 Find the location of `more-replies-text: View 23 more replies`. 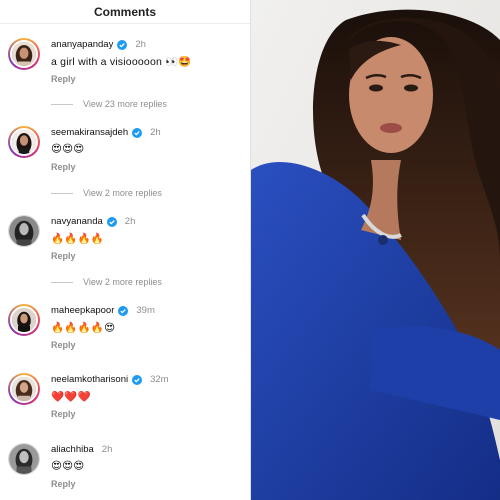

more-replies-text: View 23 more replies is located at coordinates (125, 104).